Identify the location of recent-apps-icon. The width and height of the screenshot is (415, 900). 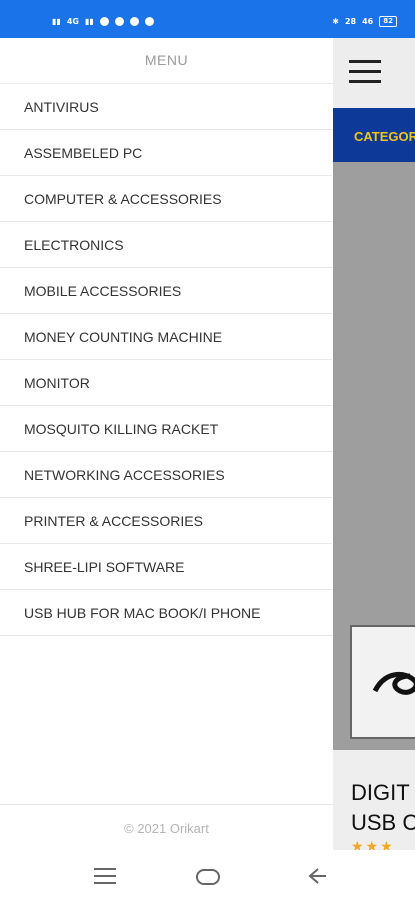
(105, 876).